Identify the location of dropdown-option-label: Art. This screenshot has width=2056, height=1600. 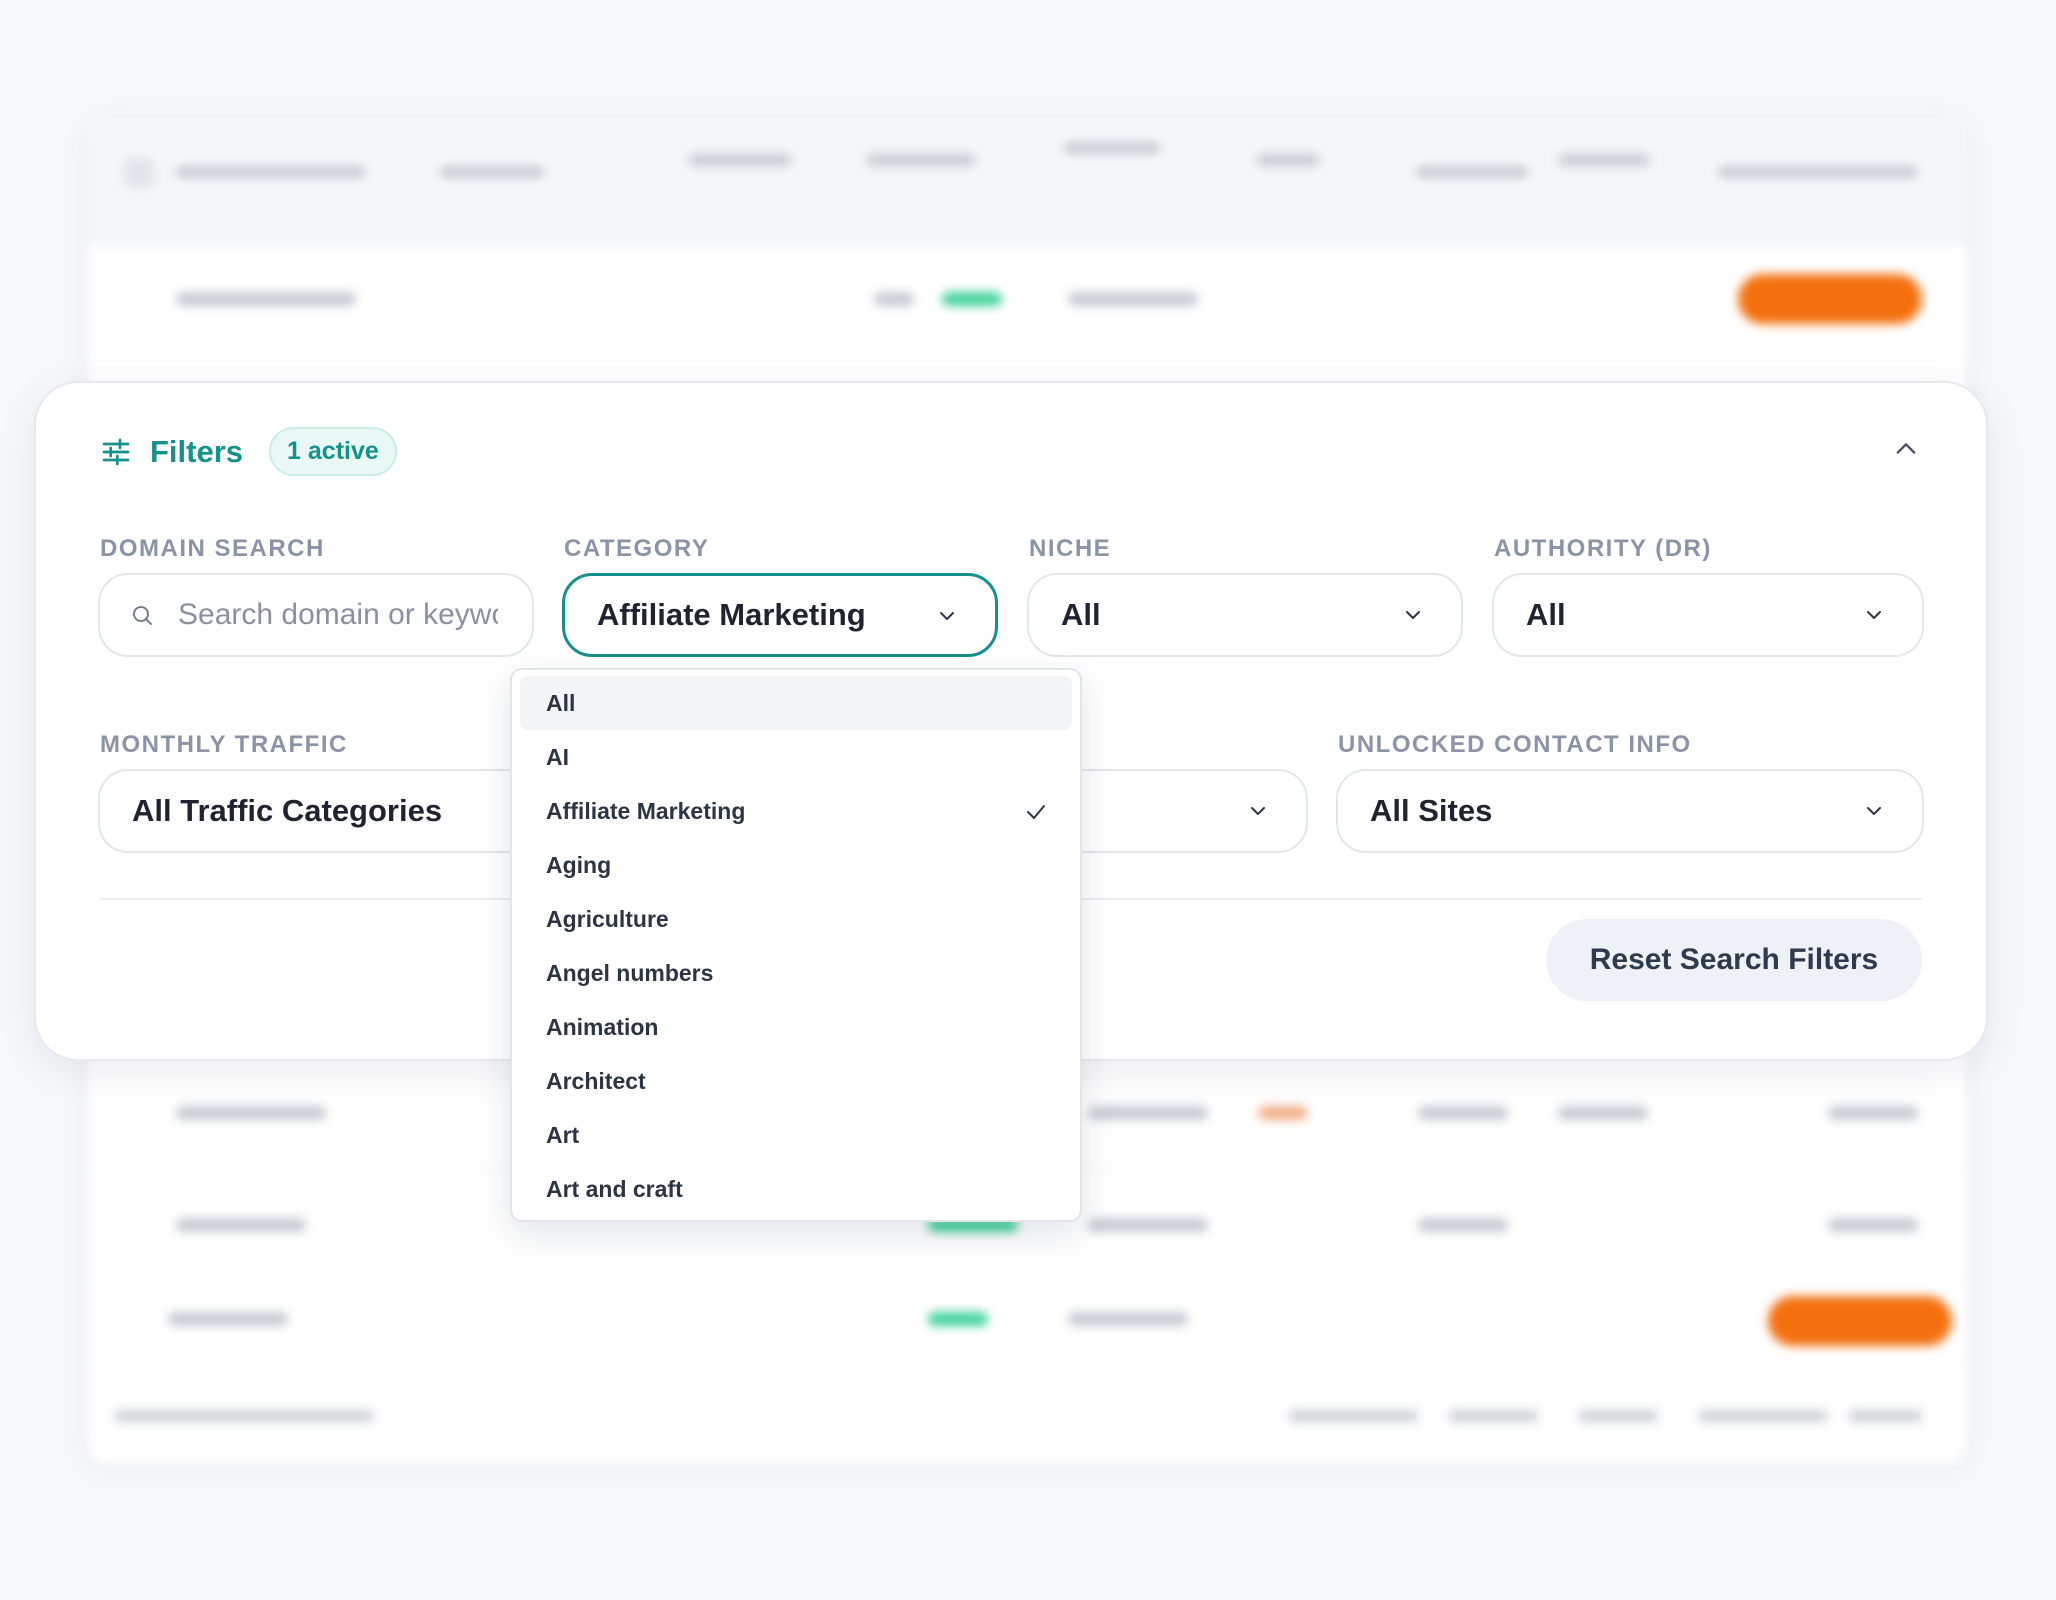
(563, 1134).